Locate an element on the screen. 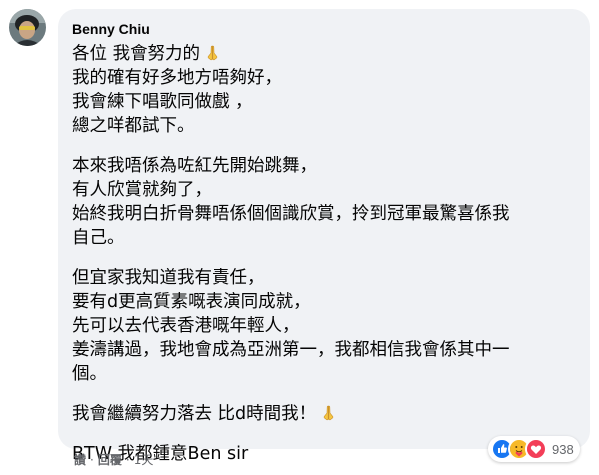 The image size is (599, 475). comment-line-text: 先可以去代表香港嘅年輕人， is located at coordinates (186, 326).